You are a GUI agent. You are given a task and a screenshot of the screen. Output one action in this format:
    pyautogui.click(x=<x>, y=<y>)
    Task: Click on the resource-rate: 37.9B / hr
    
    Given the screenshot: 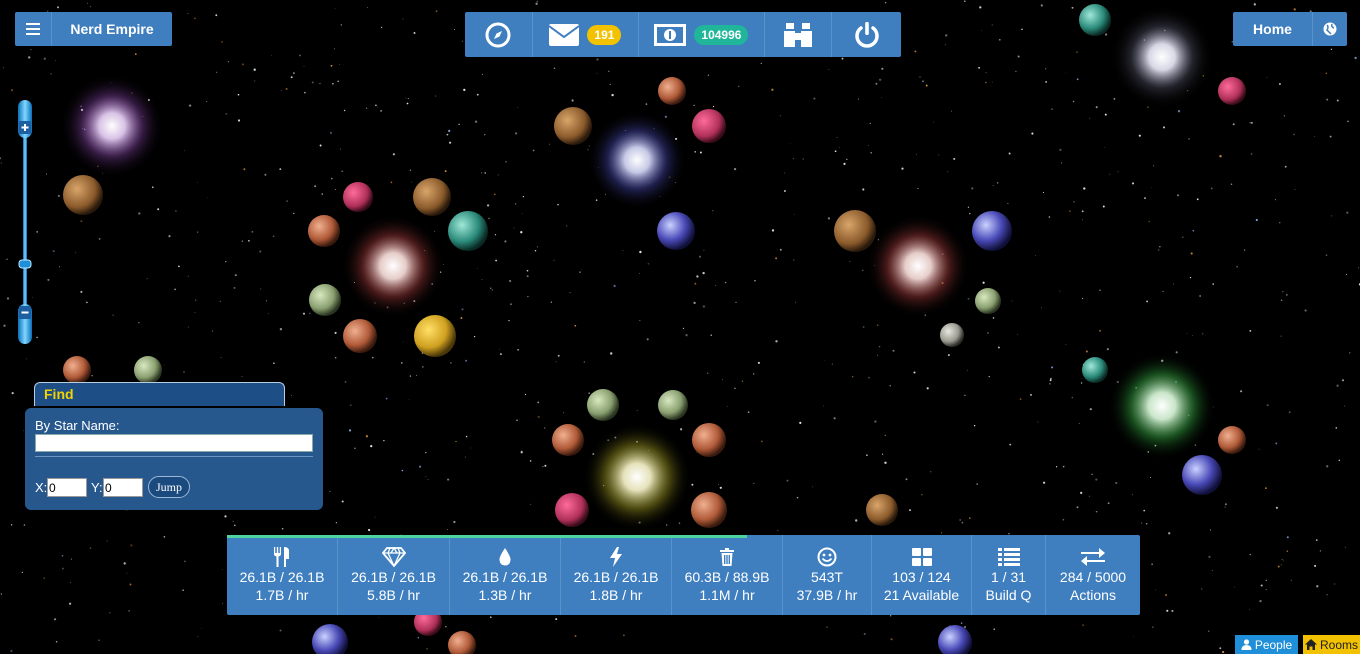 What is the action you would take?
    pyautogui.click(x=827, y=595)
    